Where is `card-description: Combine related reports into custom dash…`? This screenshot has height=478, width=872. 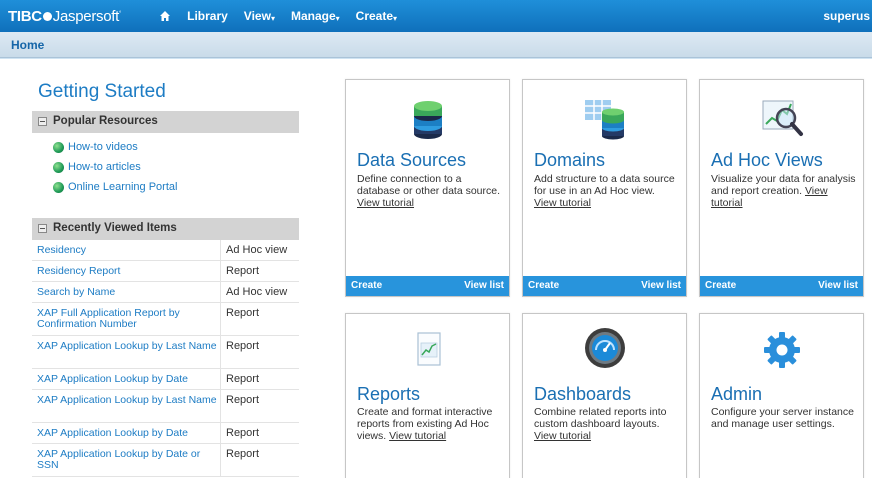
card-description: Combine related reports into custom dash… is located at coordinates (600, 424).